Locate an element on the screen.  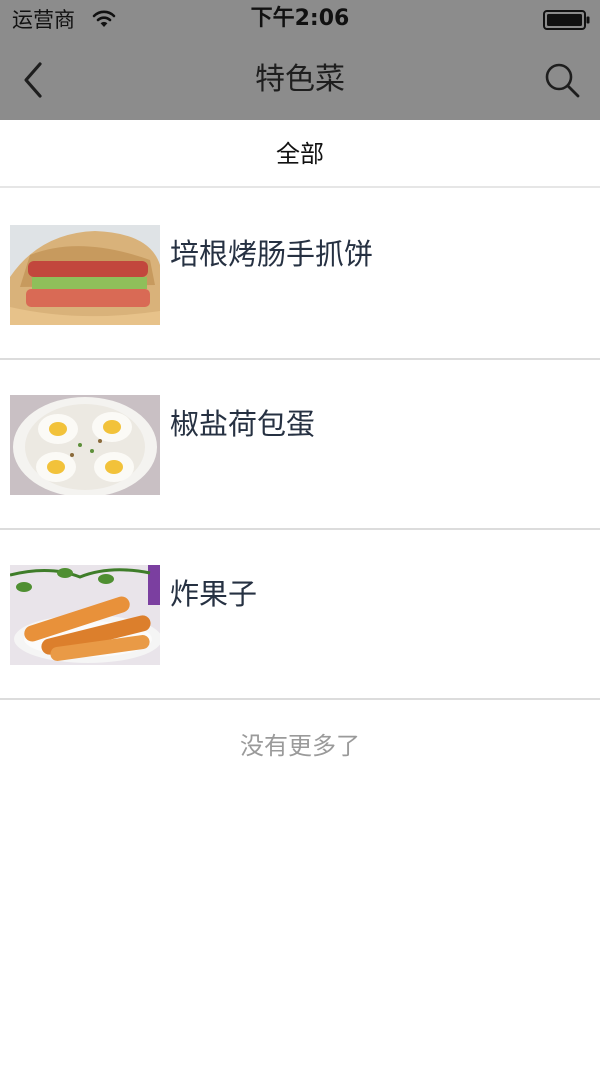
status-time: 下午2:06 is located at coordinates (300, 18).